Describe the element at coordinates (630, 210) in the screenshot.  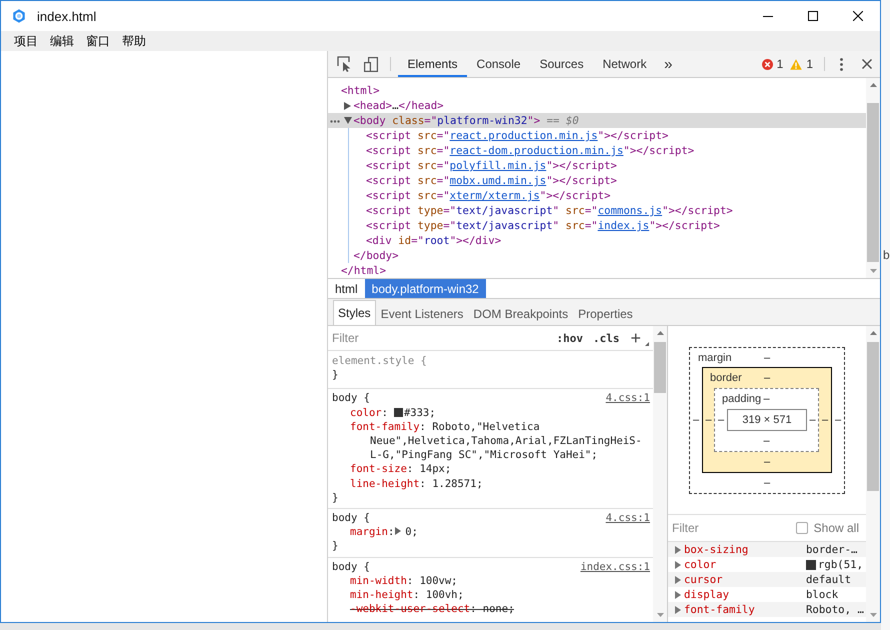
I see `file-link: commons.js` at that location.